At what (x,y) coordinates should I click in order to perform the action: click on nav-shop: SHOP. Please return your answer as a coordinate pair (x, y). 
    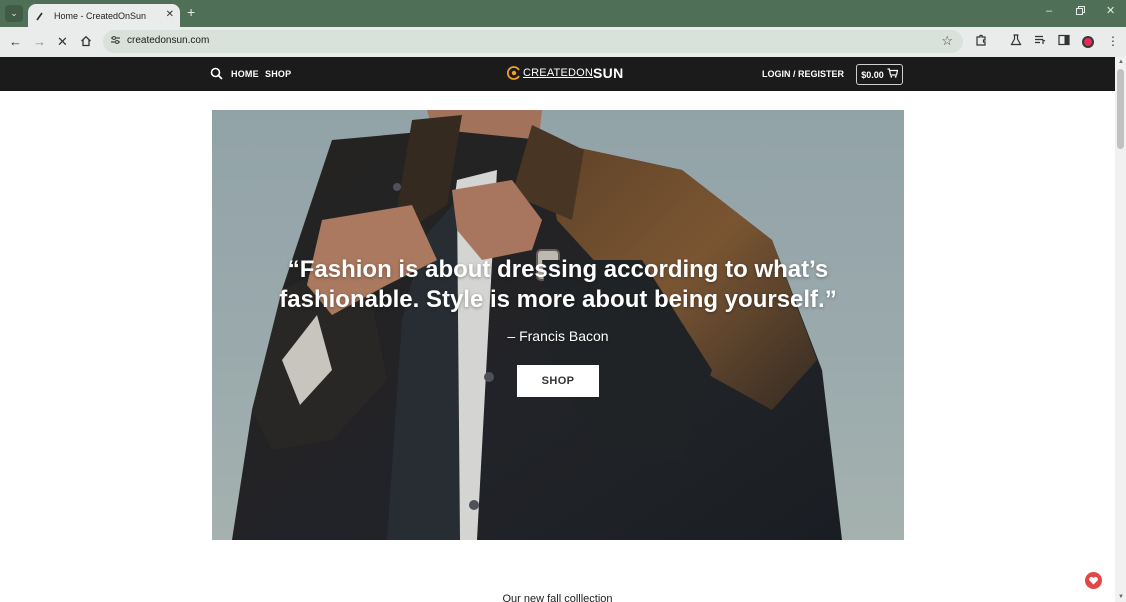
    Looking at the image, I should click on (278, 74).